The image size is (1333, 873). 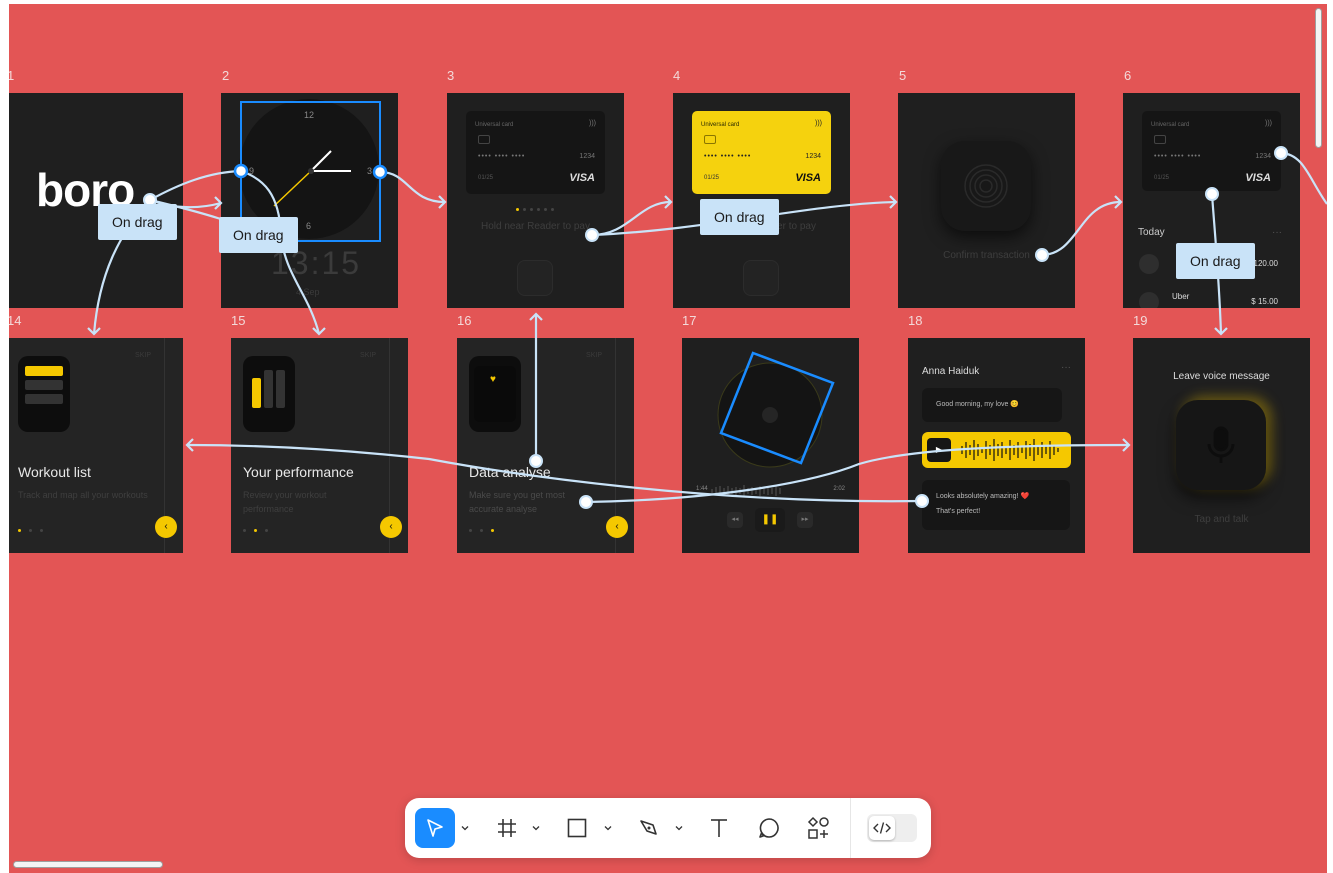 I want to click on text-tool-button, so click(x=719, y=828).